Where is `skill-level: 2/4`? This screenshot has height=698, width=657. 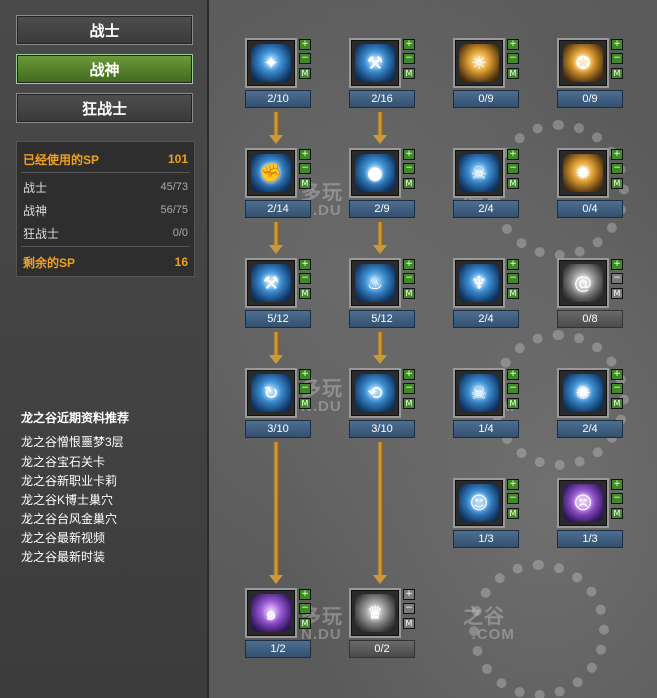 skill-level: 2/4 is located at coordinates (486, 319).